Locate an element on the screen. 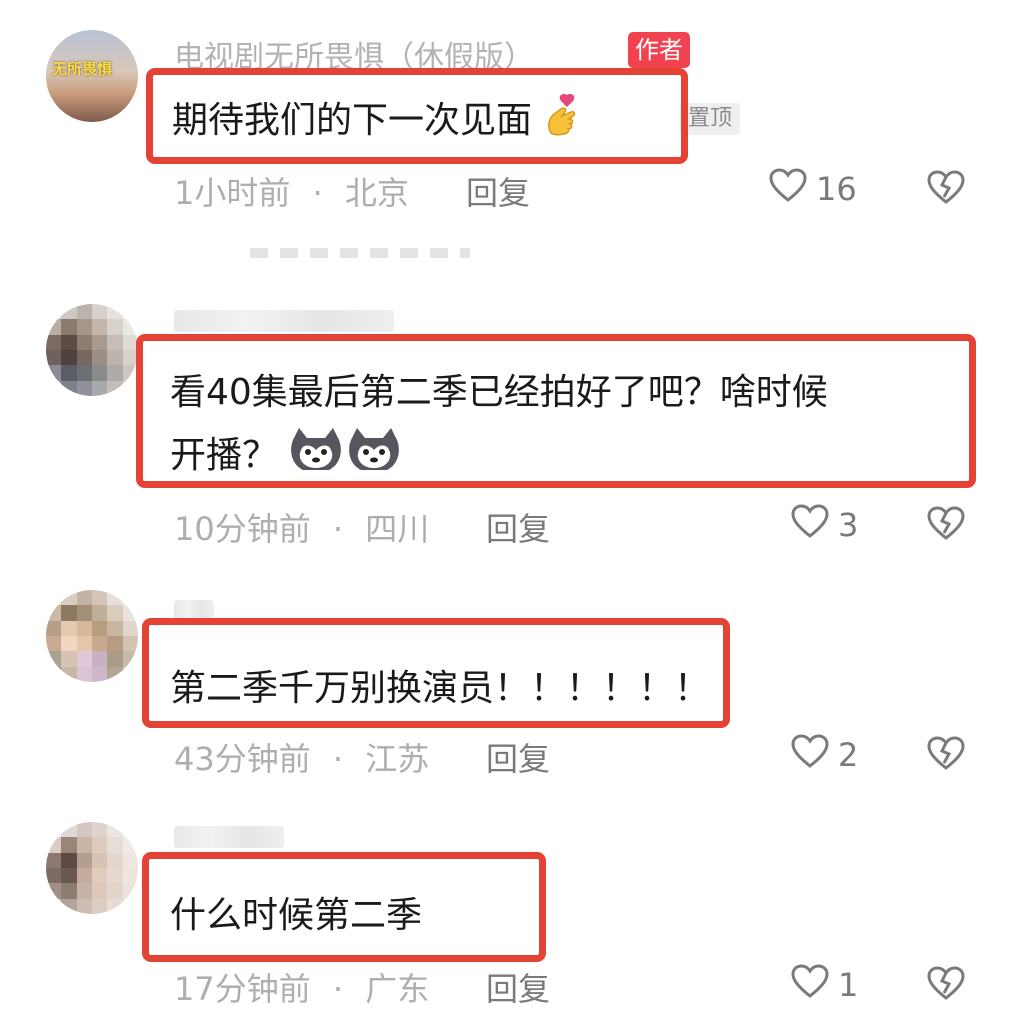  avatar-logo-text: 无所畏惧 is located at coordinates (82, 69).